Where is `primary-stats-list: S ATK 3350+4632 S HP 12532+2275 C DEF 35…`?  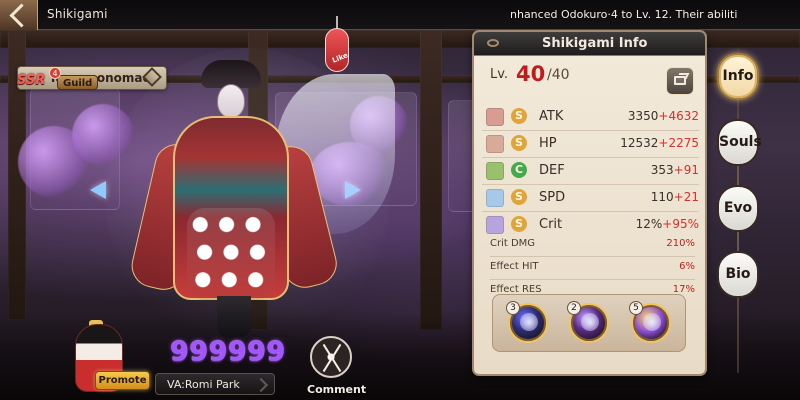 primary-stats-list: S ATK 3350+4632 S HP 12532+2275 C DEF 35… is located at coordinates (590, 171).